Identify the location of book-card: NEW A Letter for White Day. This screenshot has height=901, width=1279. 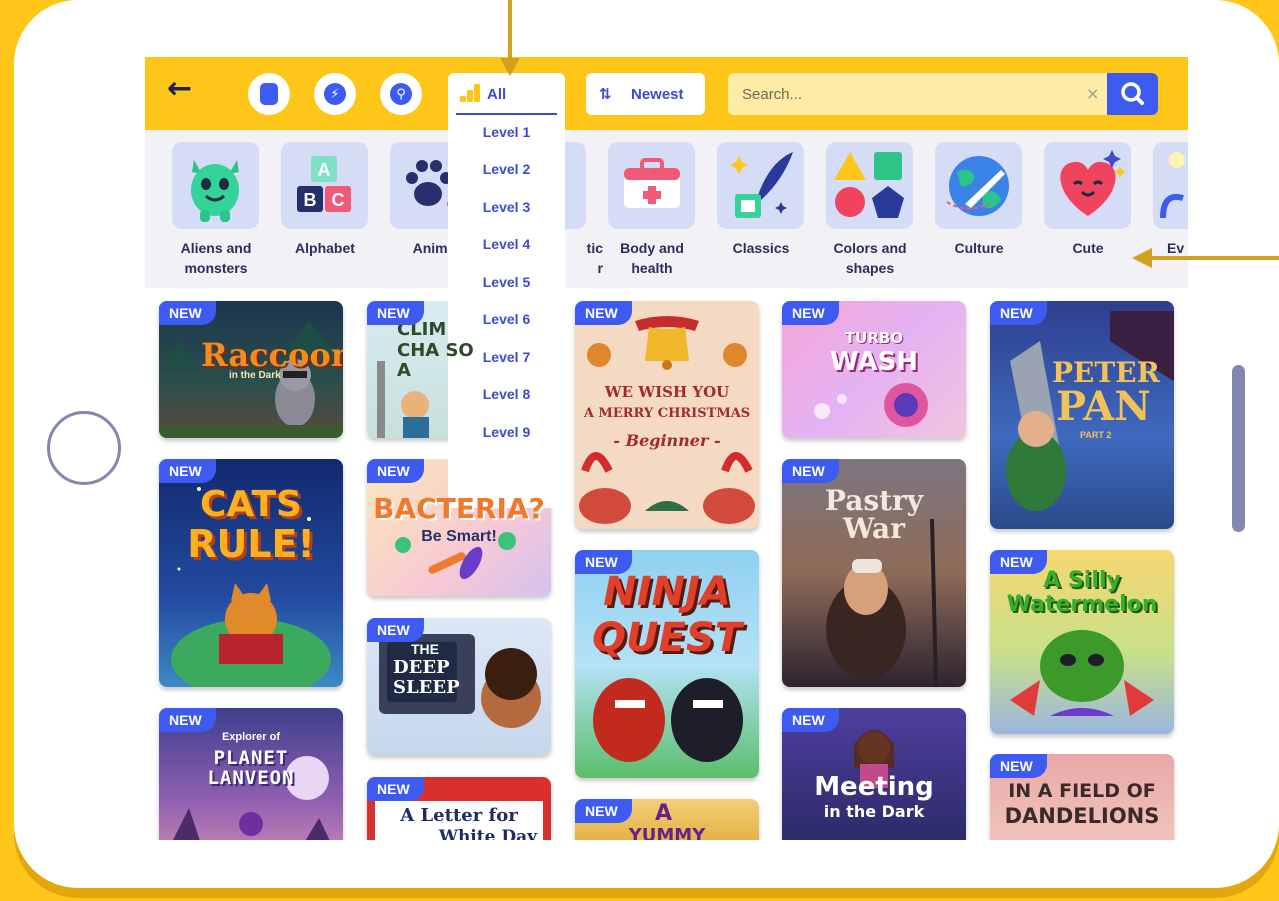
(459, 808).